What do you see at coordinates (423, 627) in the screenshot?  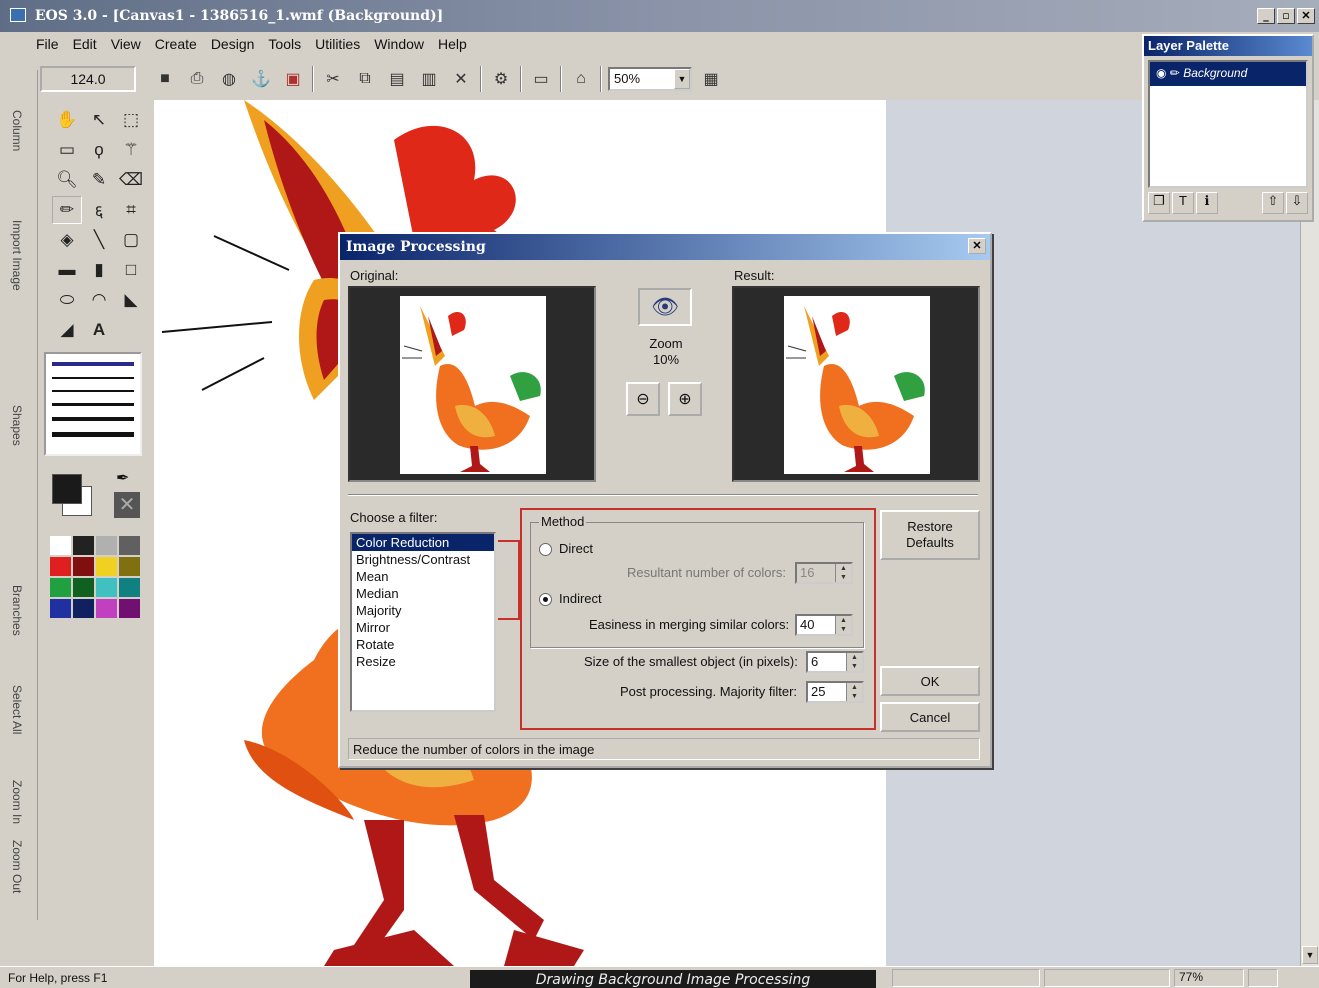 I see `list-item: Mirror` at bounding box center [423, 627].